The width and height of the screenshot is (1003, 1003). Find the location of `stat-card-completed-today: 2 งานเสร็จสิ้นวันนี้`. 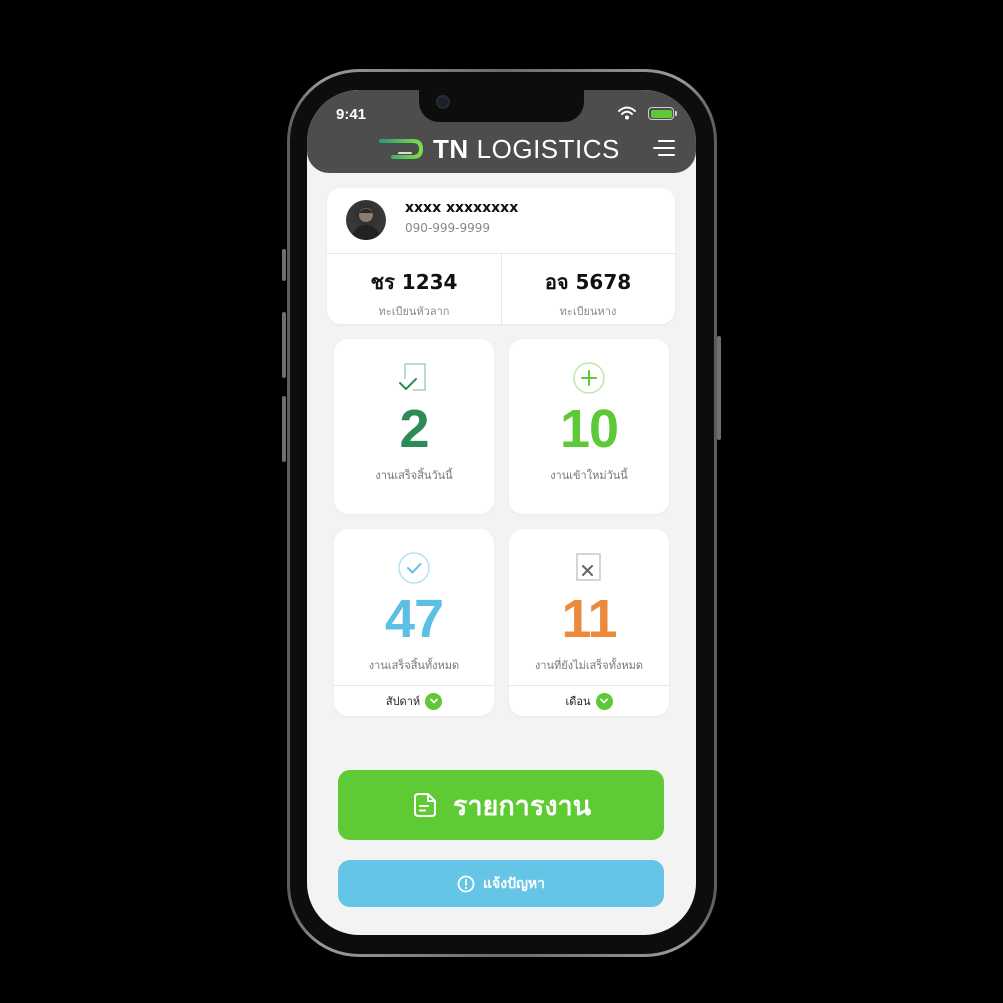

stat-card-completed-today: 2 งานเสร็จสิ้นวันนี้ is located at coordinates (414, 426).